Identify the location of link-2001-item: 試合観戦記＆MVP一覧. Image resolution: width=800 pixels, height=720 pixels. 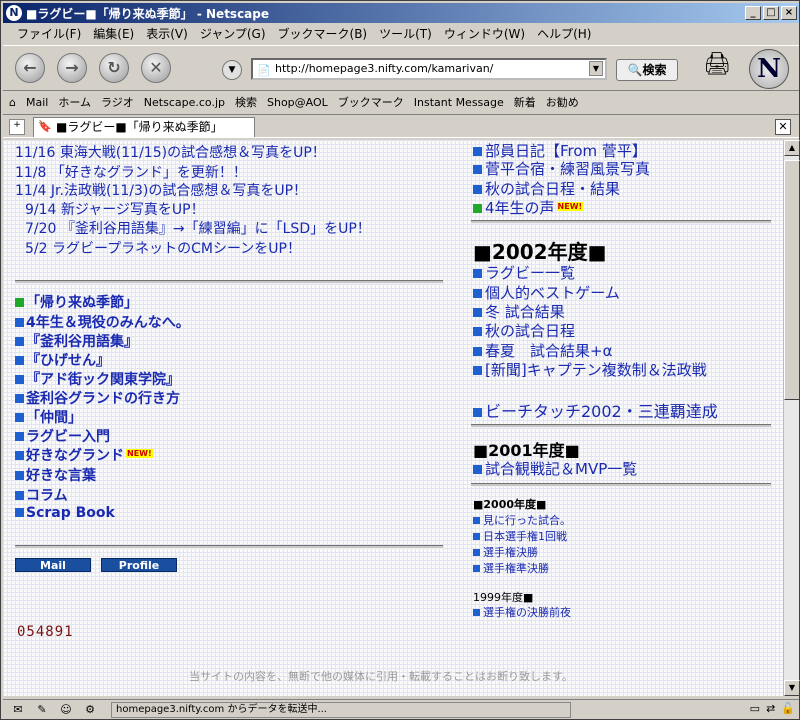
(555, 468).